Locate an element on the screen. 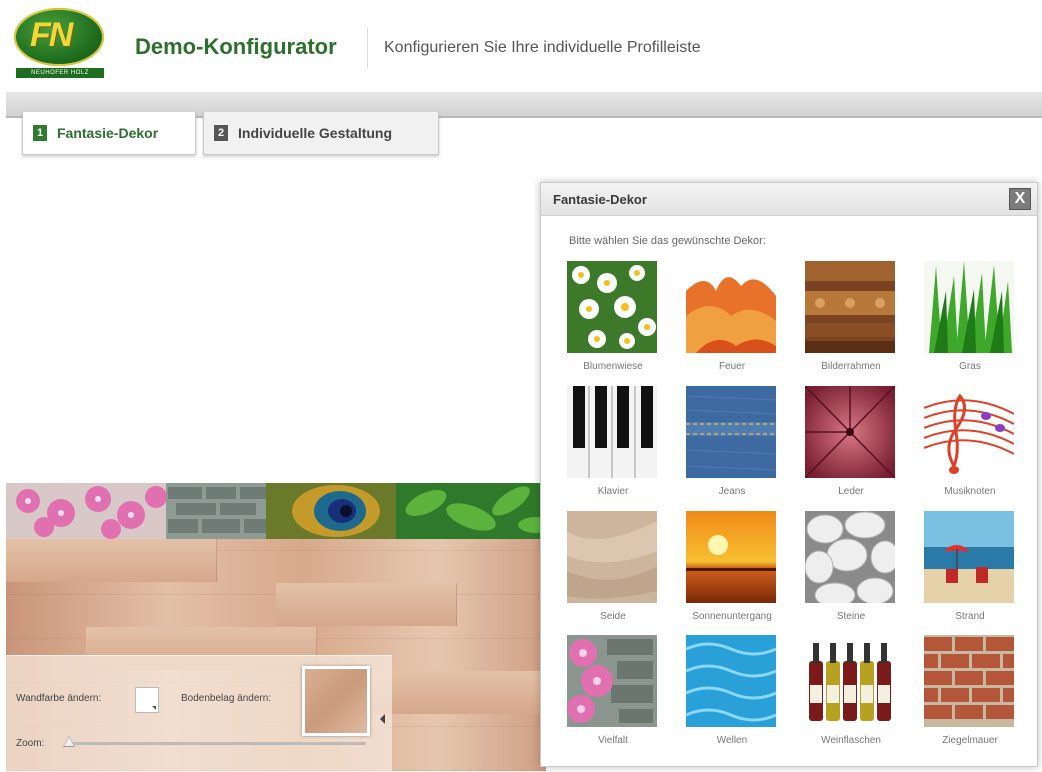 The image size is (1042, 772). dekor-tile-vielfalt: Vielfalt is located at coordinates (613, 691).